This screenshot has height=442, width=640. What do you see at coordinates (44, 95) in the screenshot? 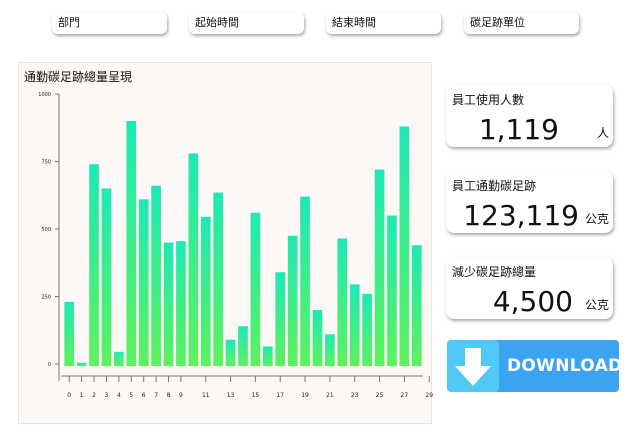
I see `y-tick-label: 1000` at bounding box center [44, 95].